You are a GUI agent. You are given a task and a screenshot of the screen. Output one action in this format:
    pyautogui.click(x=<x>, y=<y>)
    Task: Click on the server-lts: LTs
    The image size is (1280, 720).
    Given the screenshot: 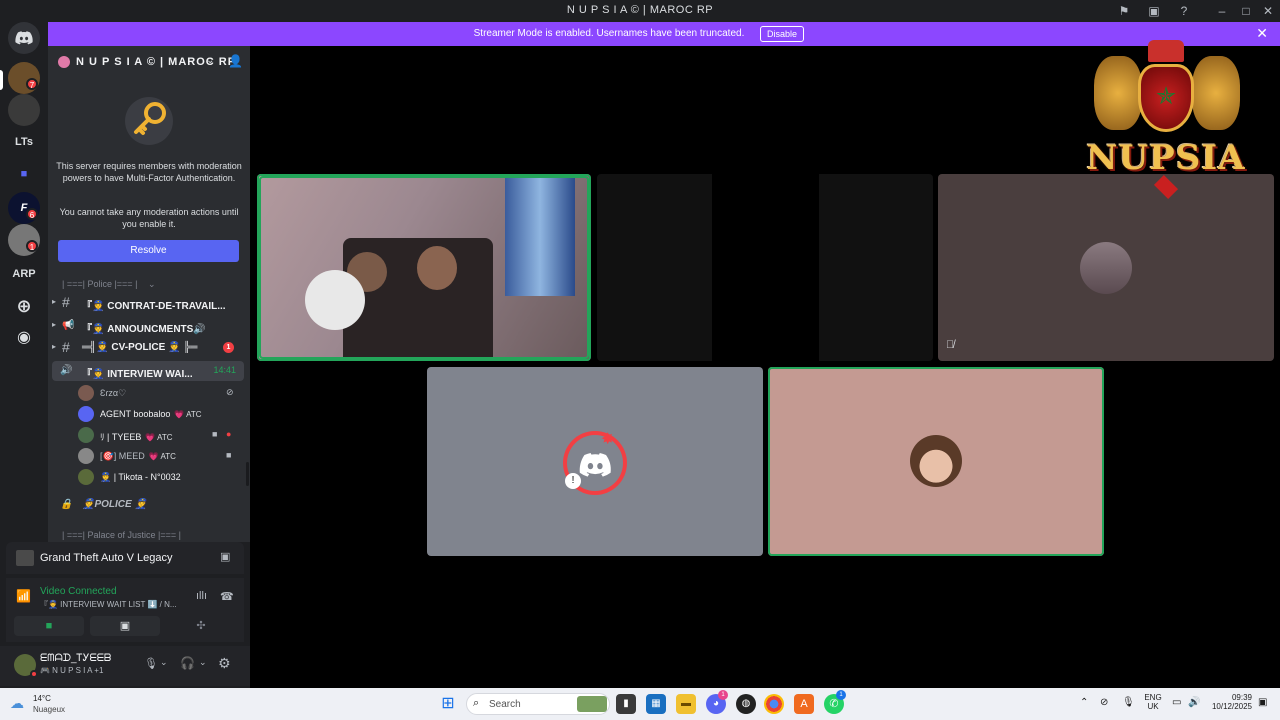 What is the action you would take?
    pyautogui.click(x=24, y=142)
    